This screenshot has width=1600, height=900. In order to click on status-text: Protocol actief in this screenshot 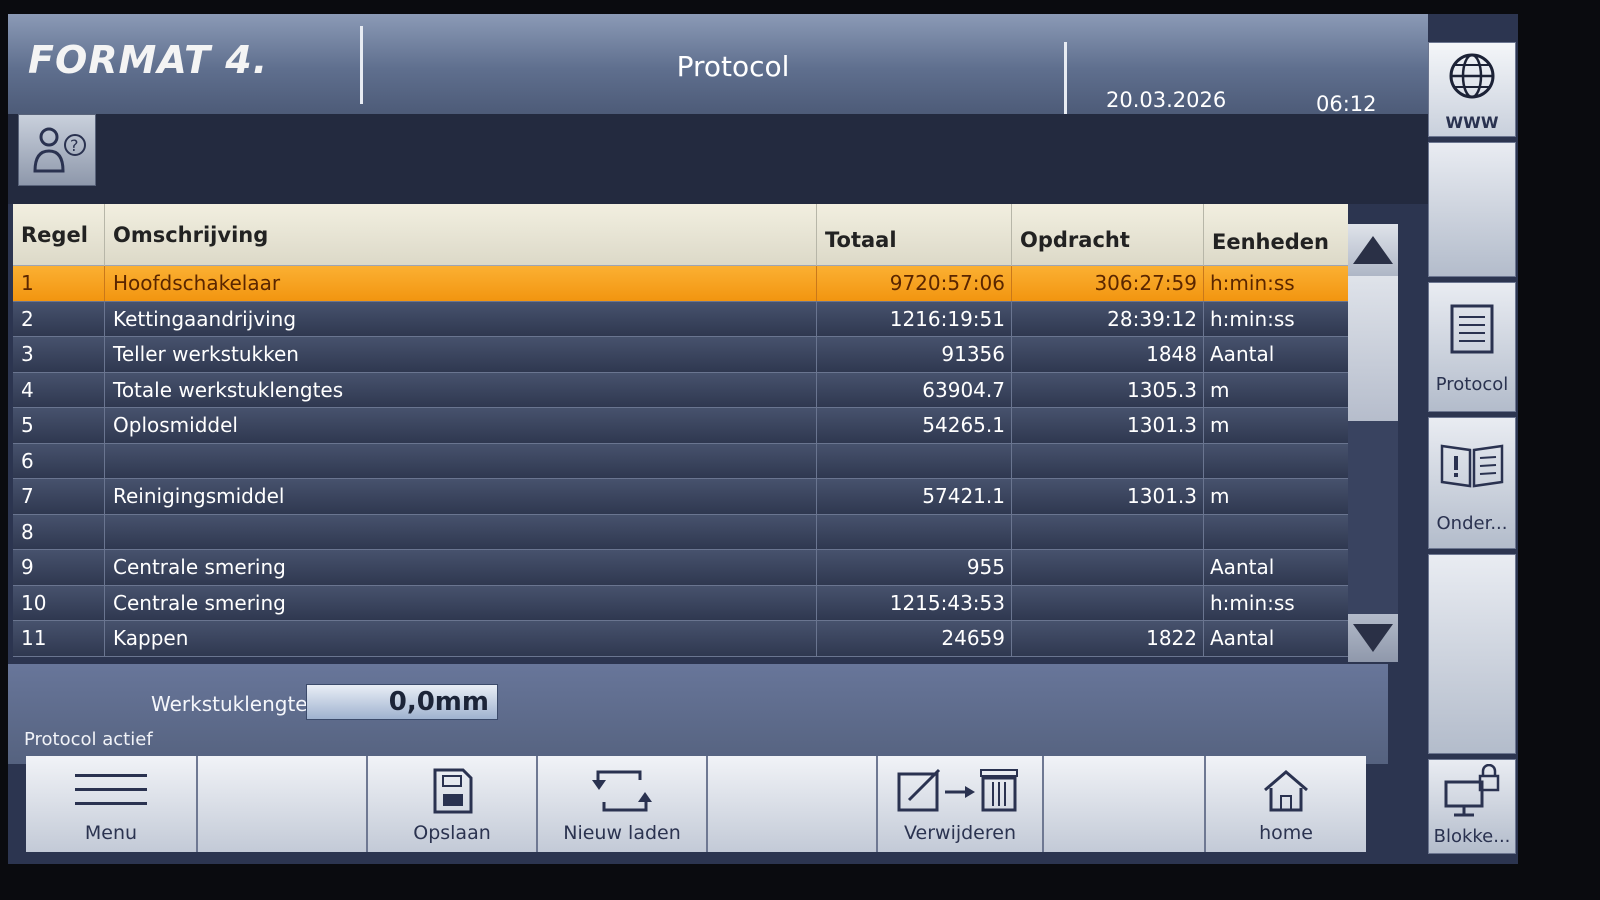, I will do `click(88, 739)`.